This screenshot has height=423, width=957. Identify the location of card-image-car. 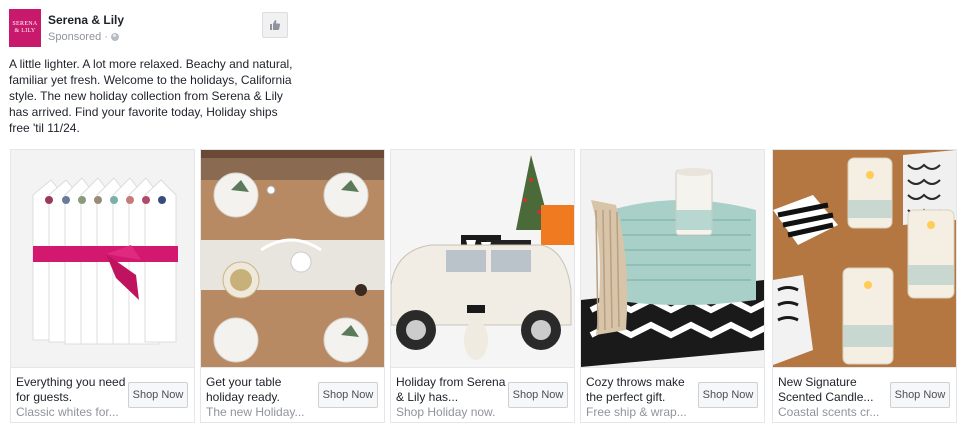
(482, 258).